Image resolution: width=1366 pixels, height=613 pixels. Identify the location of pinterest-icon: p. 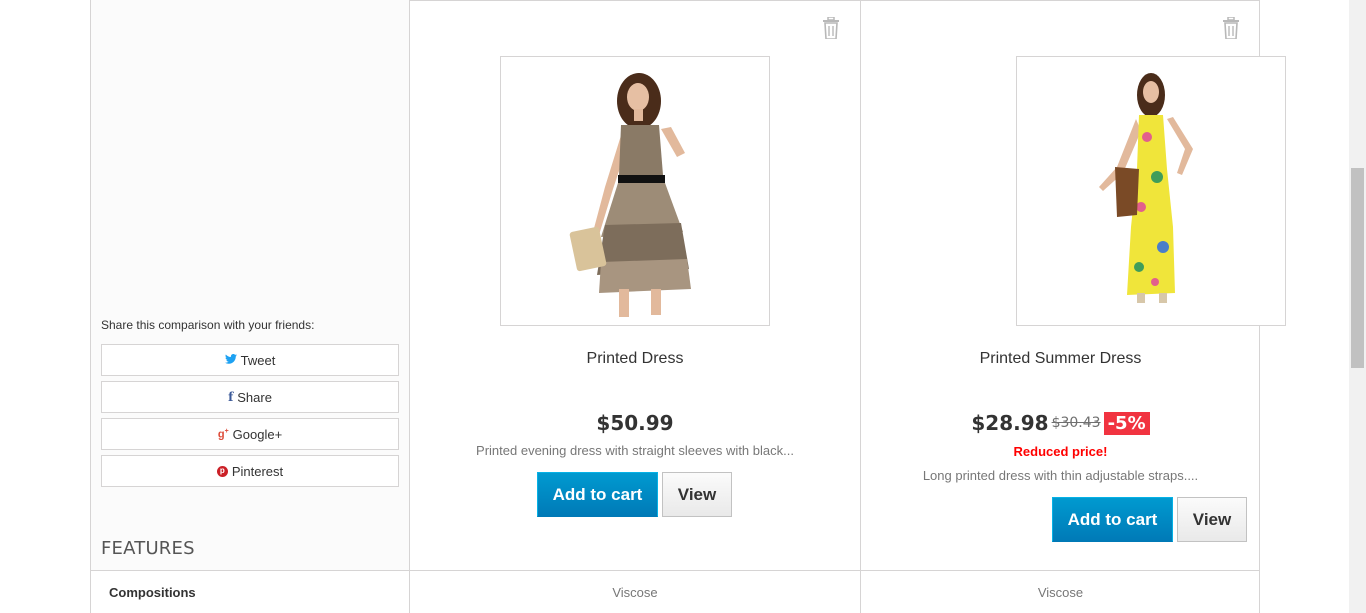
(222, 471).